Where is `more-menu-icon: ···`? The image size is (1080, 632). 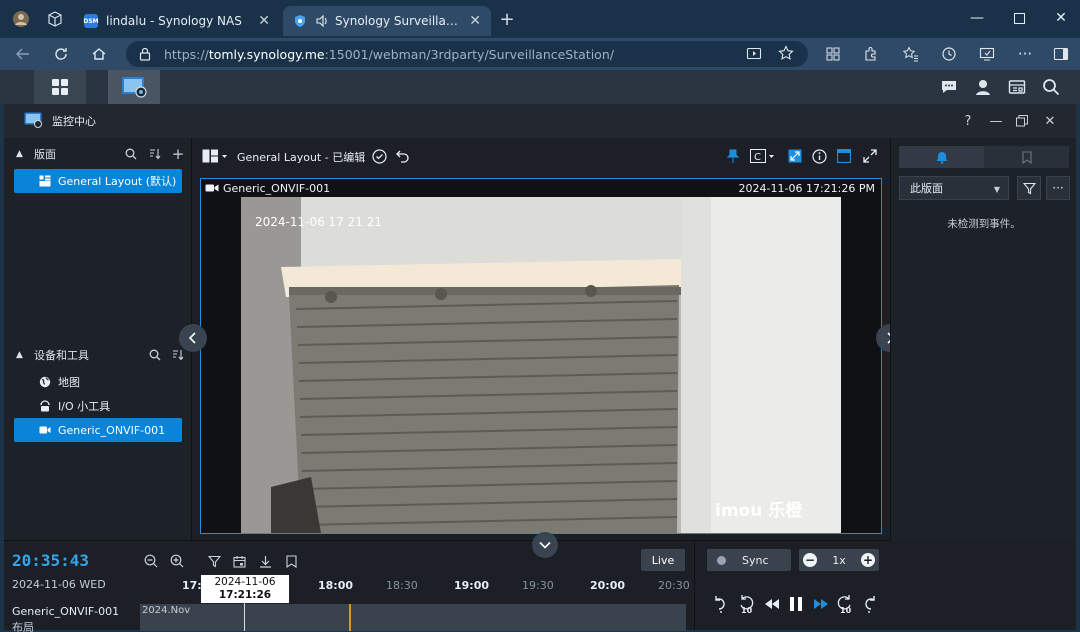 more-menu-icon: ··· is located at coordinates (1025, 54).